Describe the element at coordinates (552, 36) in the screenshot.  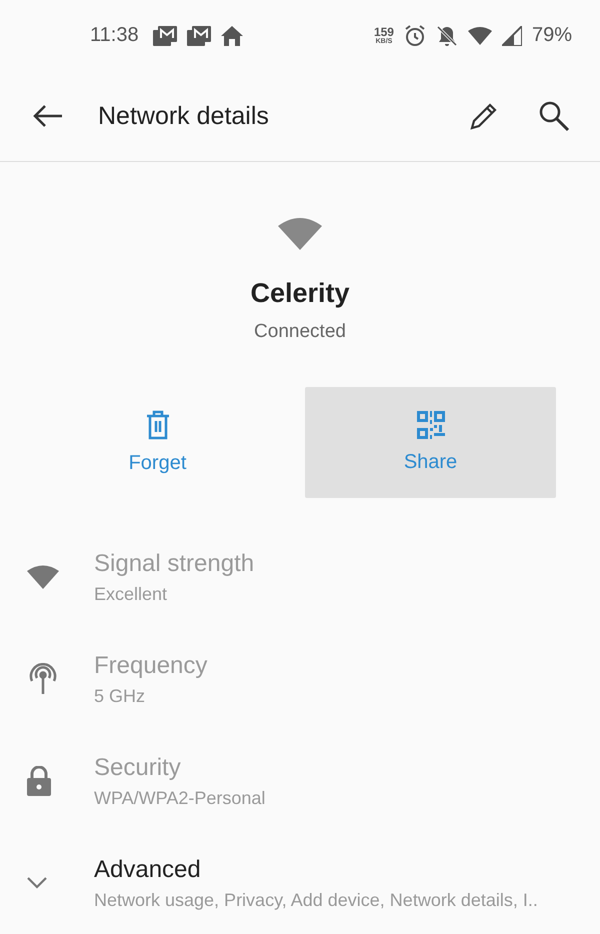
I see `battery-percent: 79%` at that location.